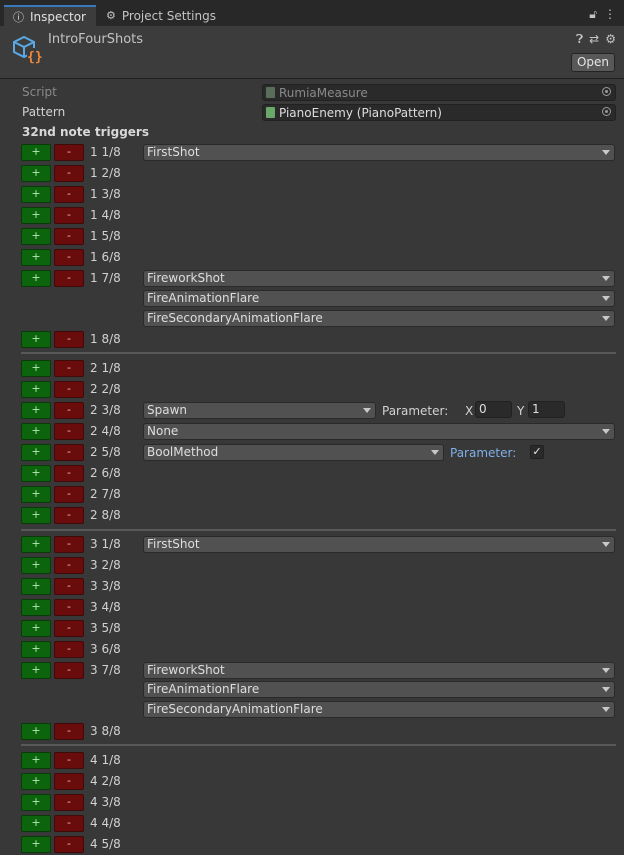  What do you see at coordinates (379, 431) in the screenshot?
I see `method-dropdown: None` at bounding box center [379, 431].